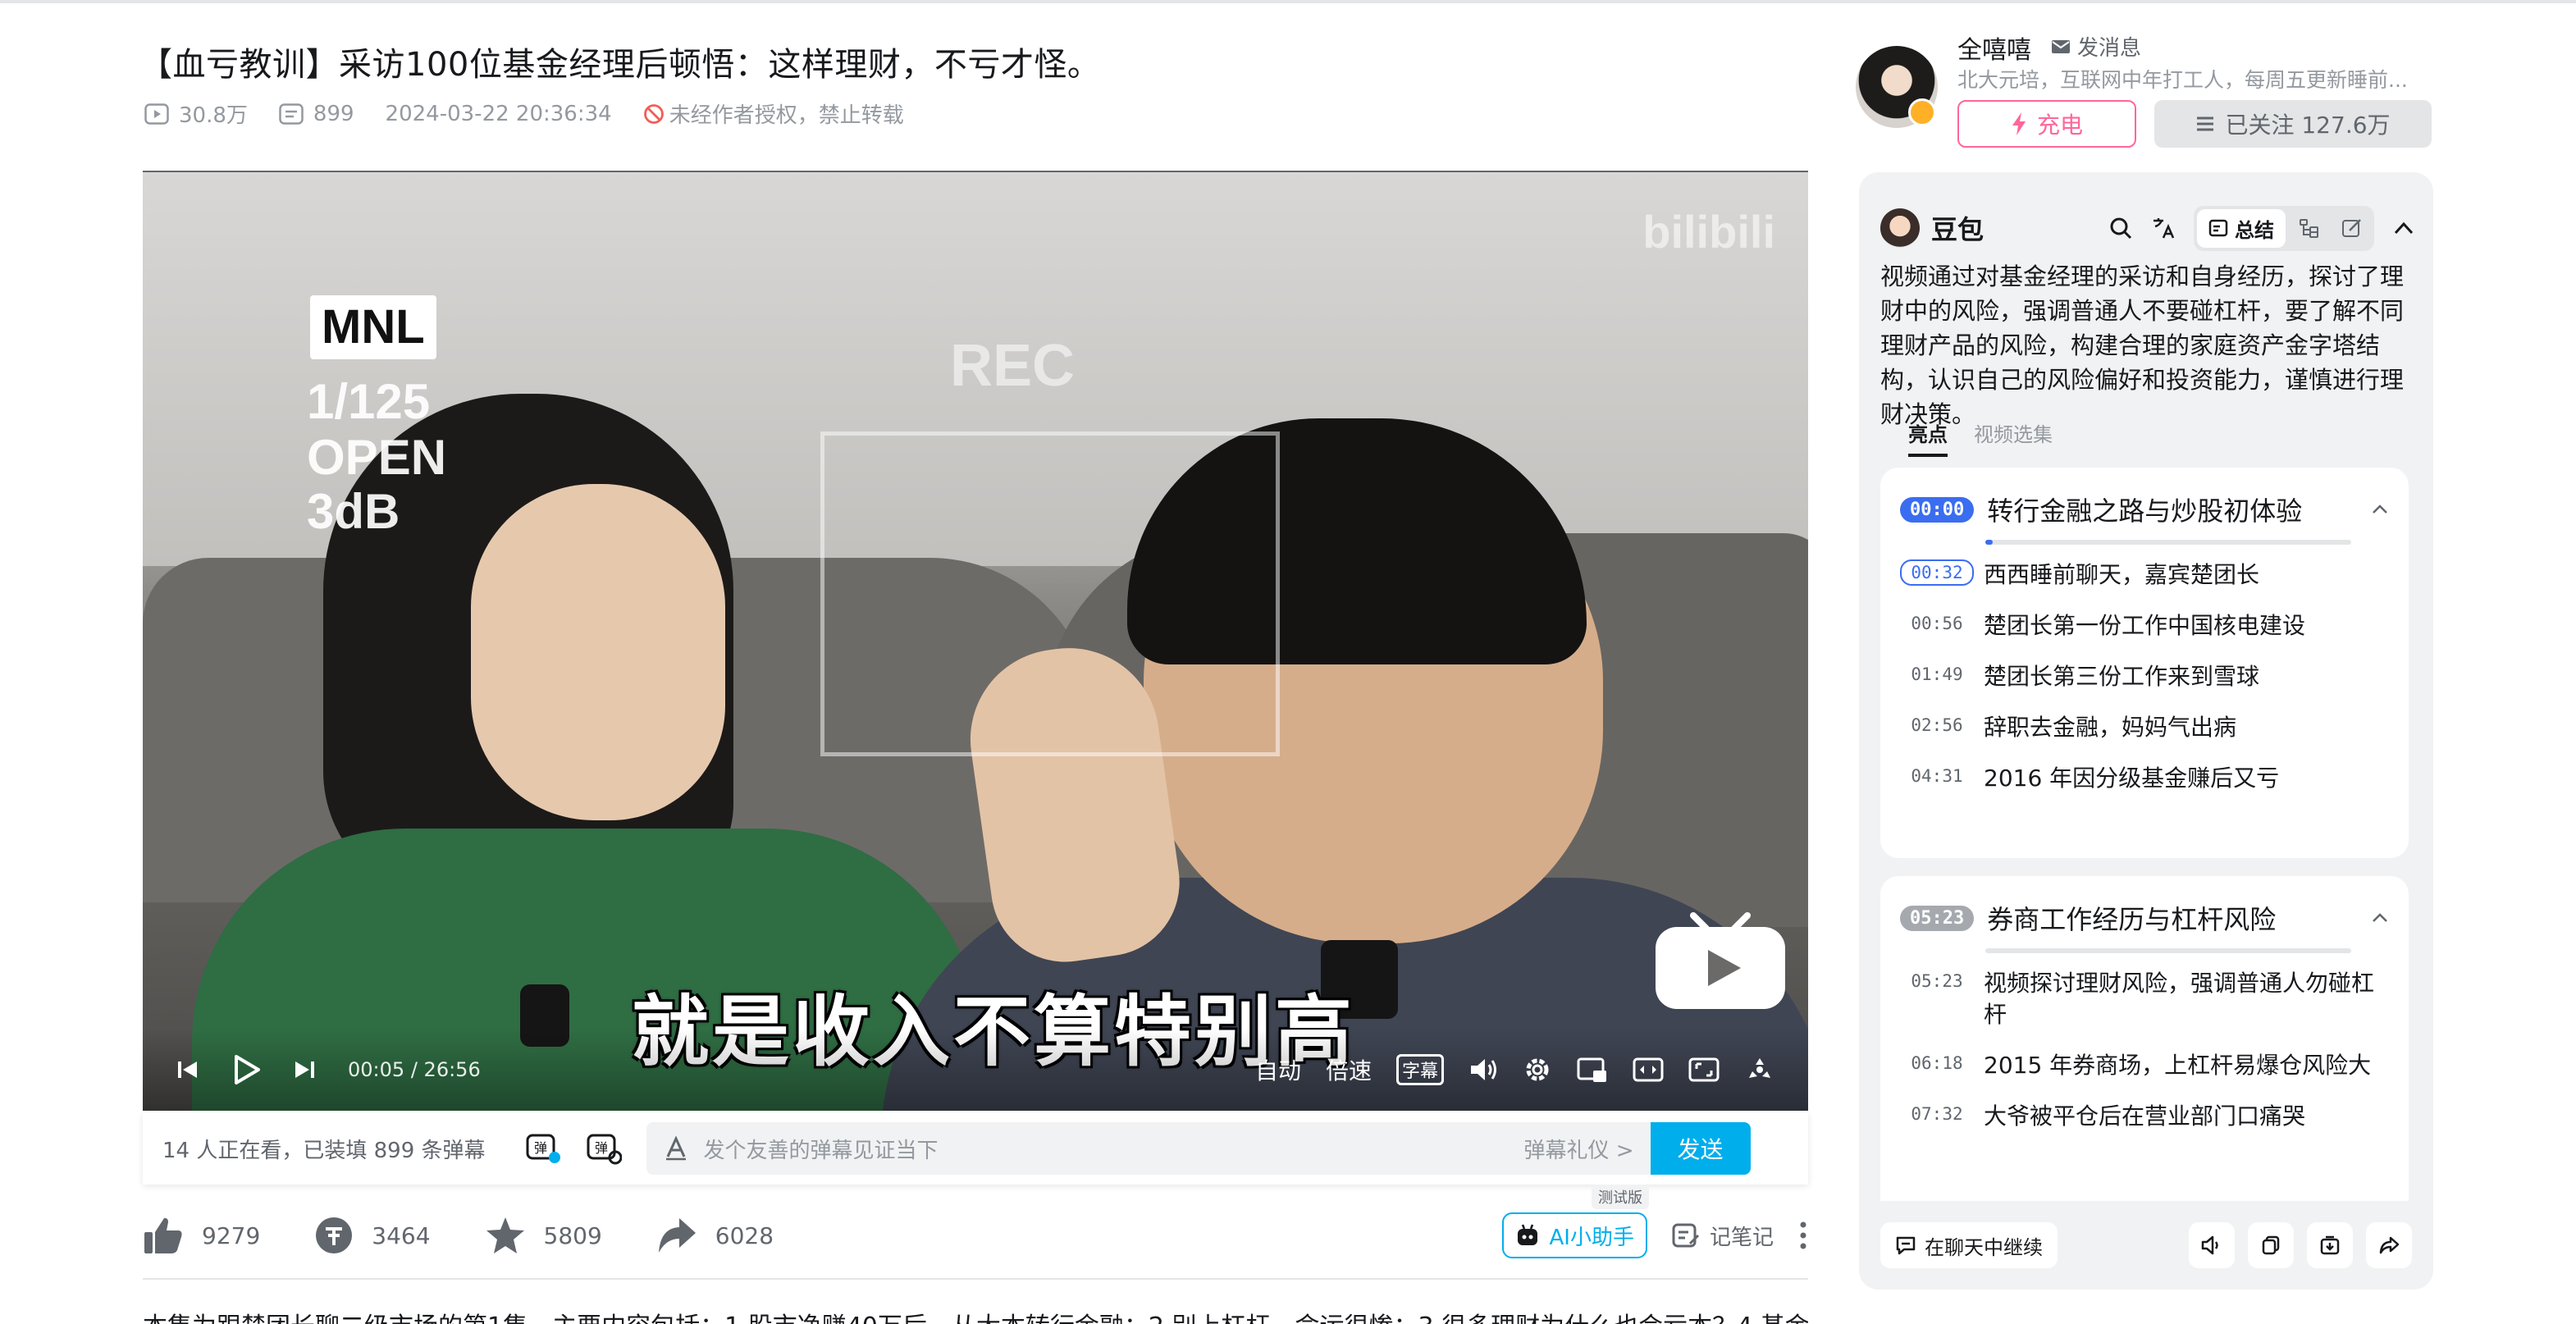 The width and height of the screenshot is (2576, 1324). I want to click on item-timestamp: 01:49, so click(1937, 674).